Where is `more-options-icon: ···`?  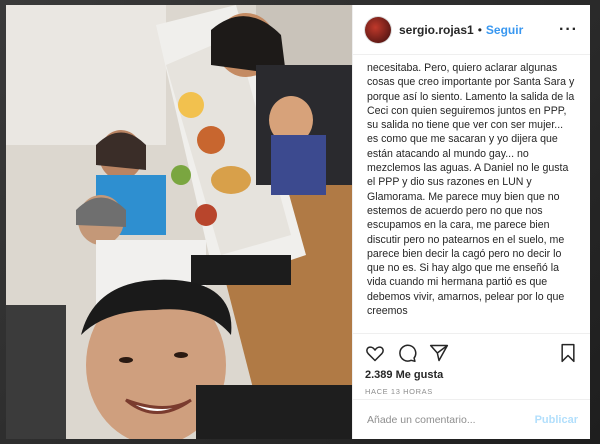
more-options-icon: ··· is located at coordinates (568, 30).